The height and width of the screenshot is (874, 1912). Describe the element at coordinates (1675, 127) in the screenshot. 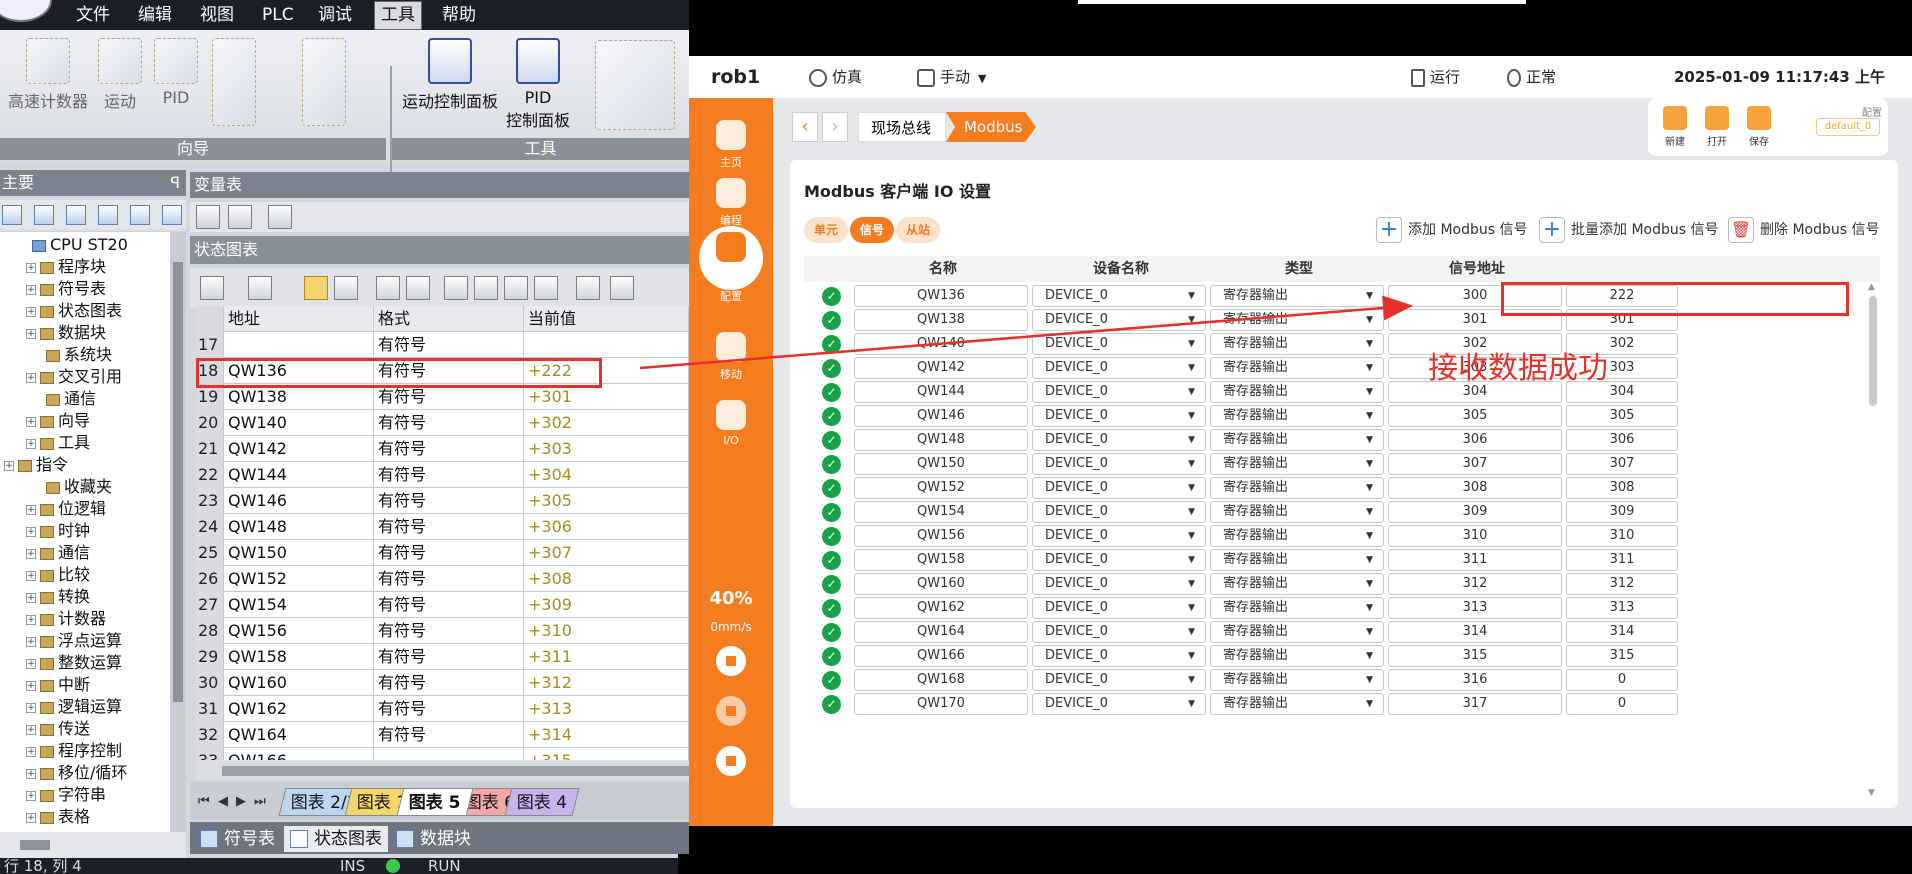

I see `new-button: 新建` at that location.